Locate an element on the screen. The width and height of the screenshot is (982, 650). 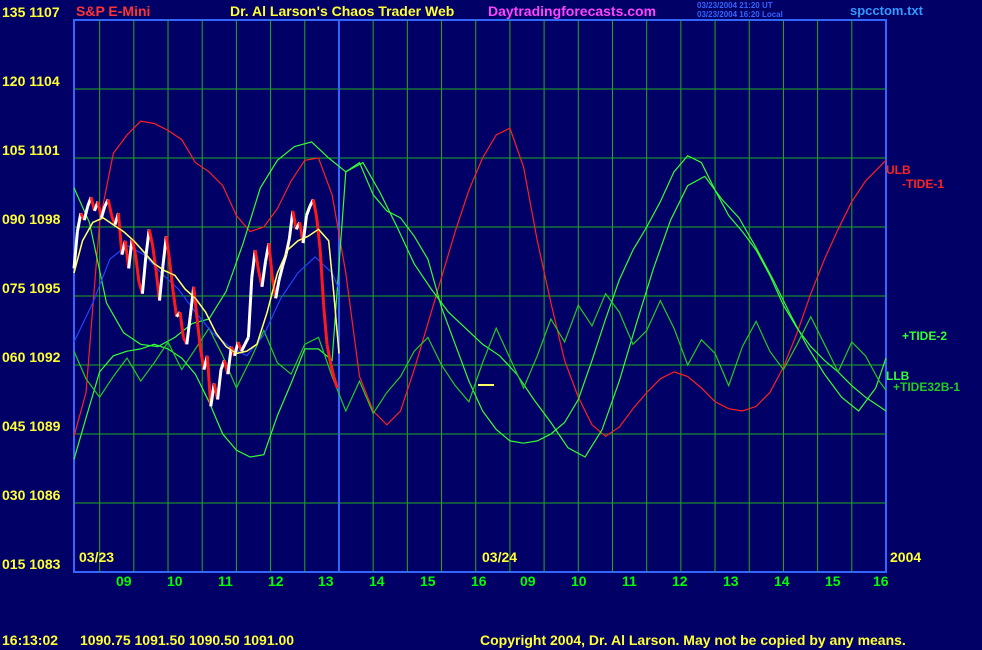
legend-tide-1: -TIDE-1 is located at coordinates (923, 184).